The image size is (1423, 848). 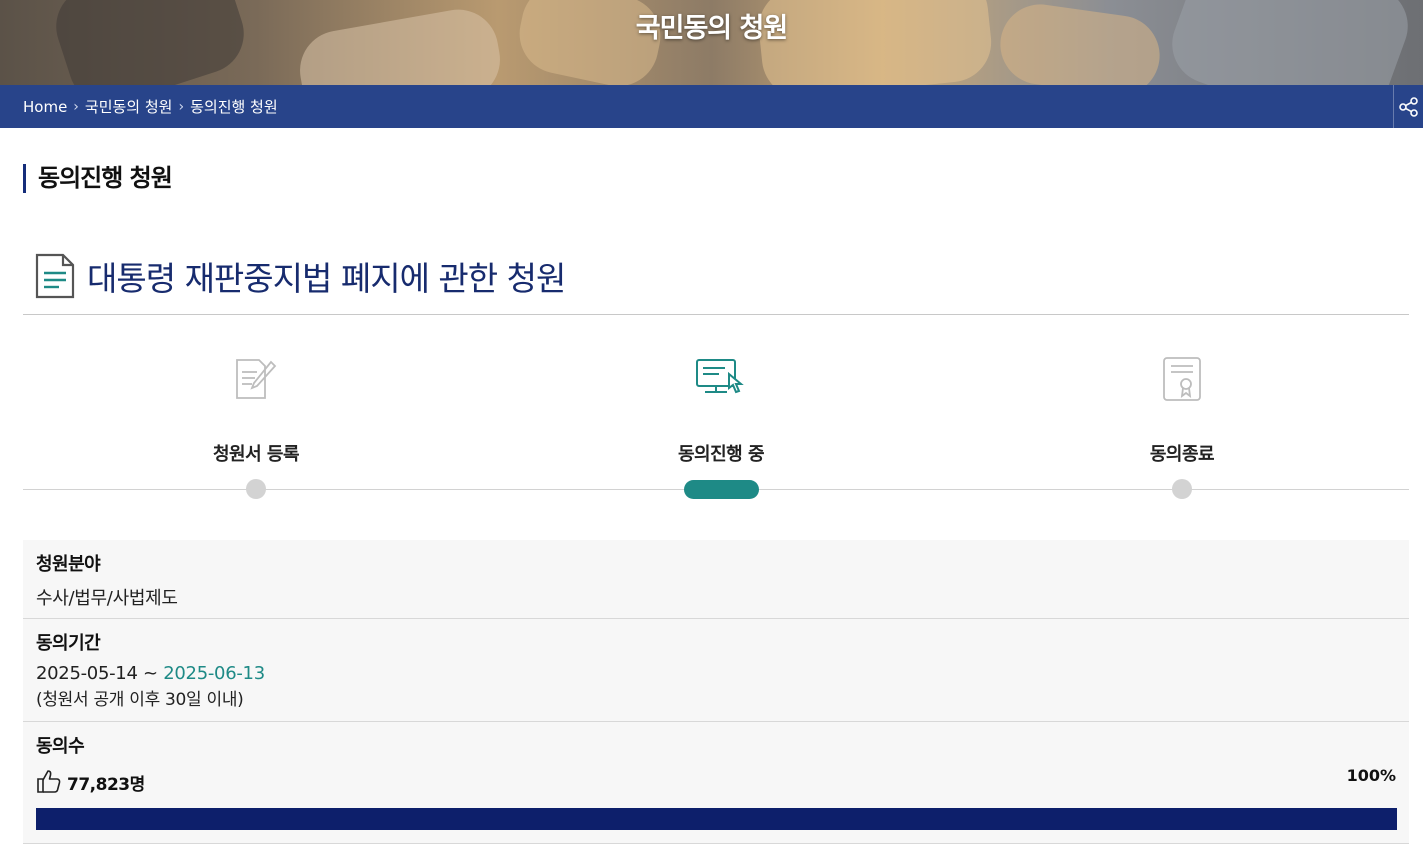 What do you see at coordinates (716, 783) in the screenshot?
I see `info-row-count: 동의수 77,823명 100%` at bounding box center [716, 783].